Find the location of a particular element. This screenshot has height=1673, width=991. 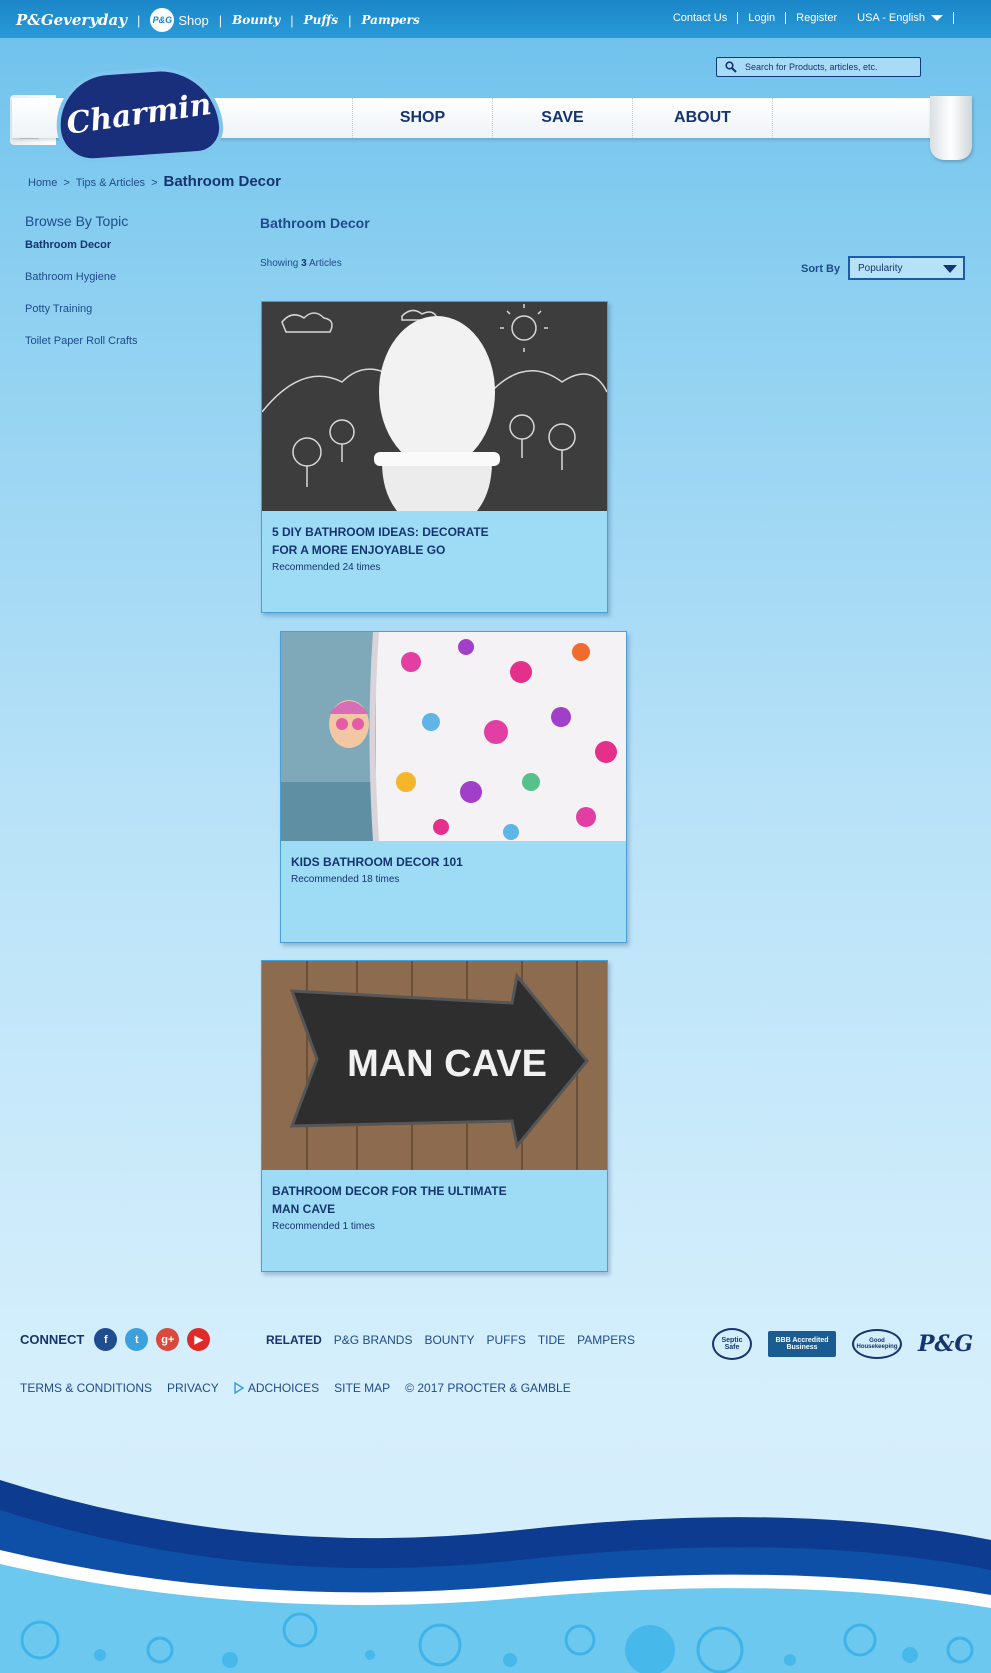

pg-shop-label: Shop is located at coordinates (193, 20).